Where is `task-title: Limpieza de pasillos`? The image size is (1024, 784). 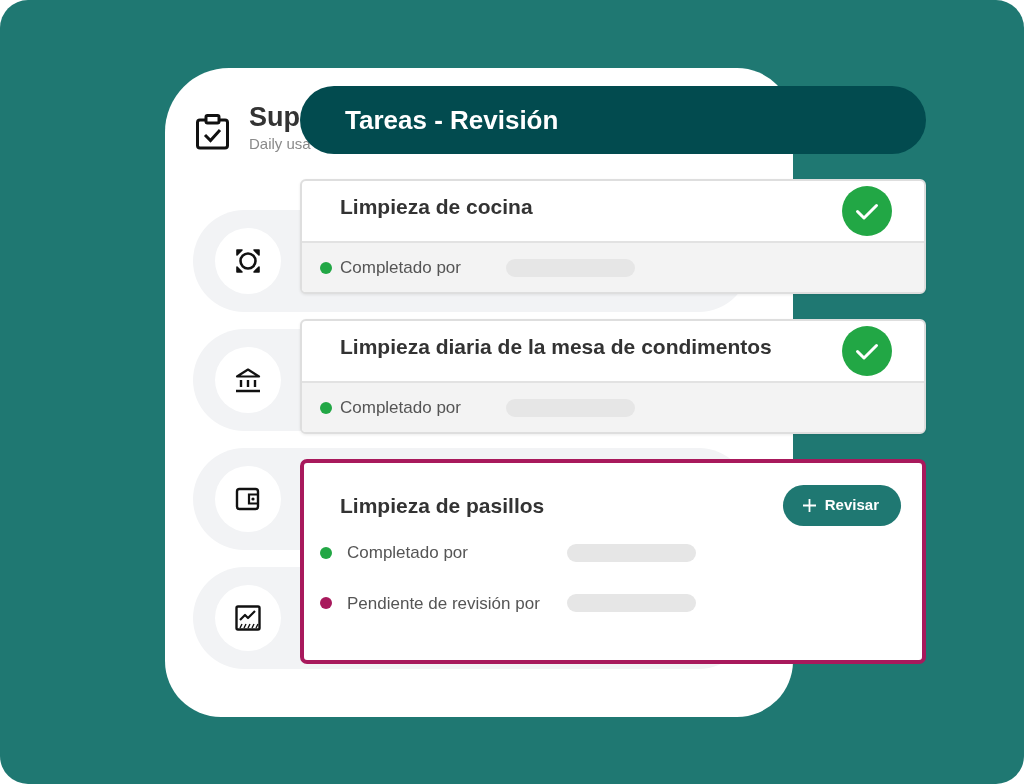
task-title: Limpieza de pasillos is located at coordinates (442, 505).